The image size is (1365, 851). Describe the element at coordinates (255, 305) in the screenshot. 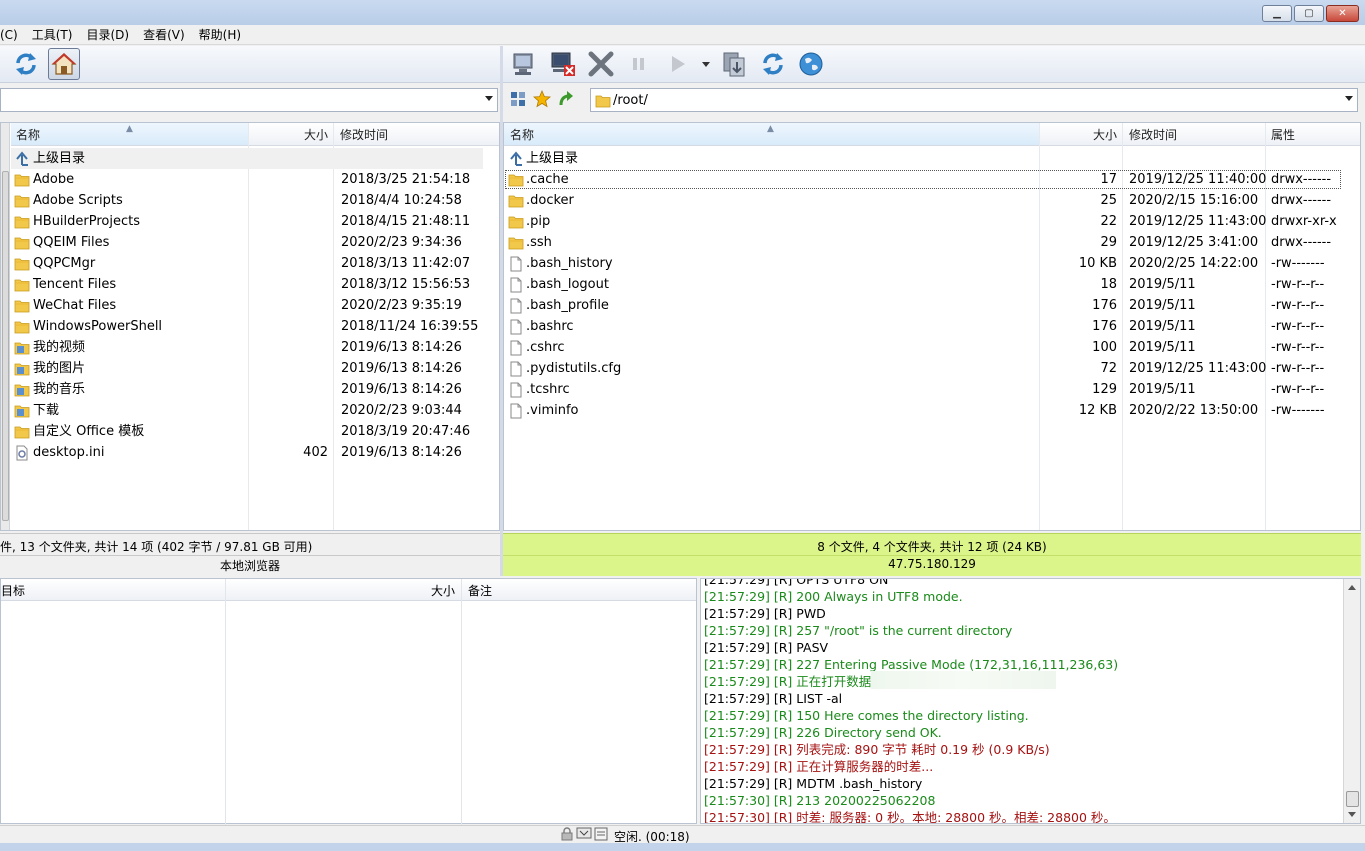

I see `file-row: WeChat Files 2020/2/23 9:35:19` at that location.